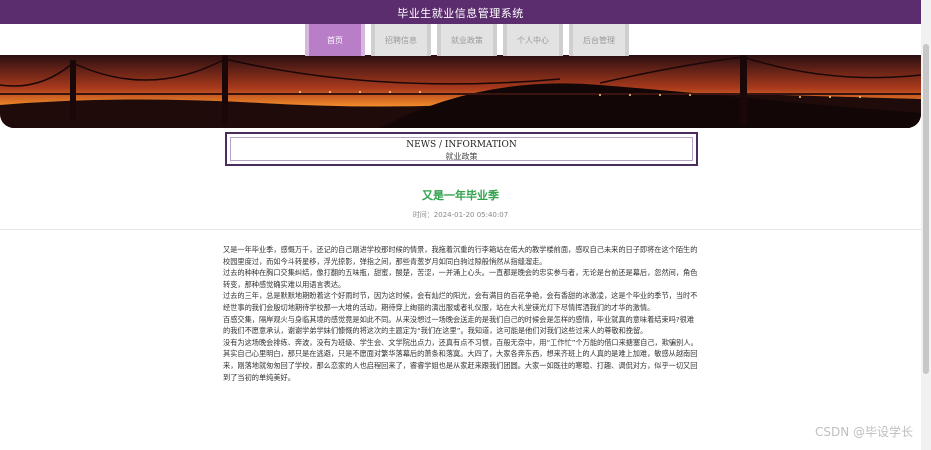  I want to click on scrollbar-thumb, so click(926, 209).